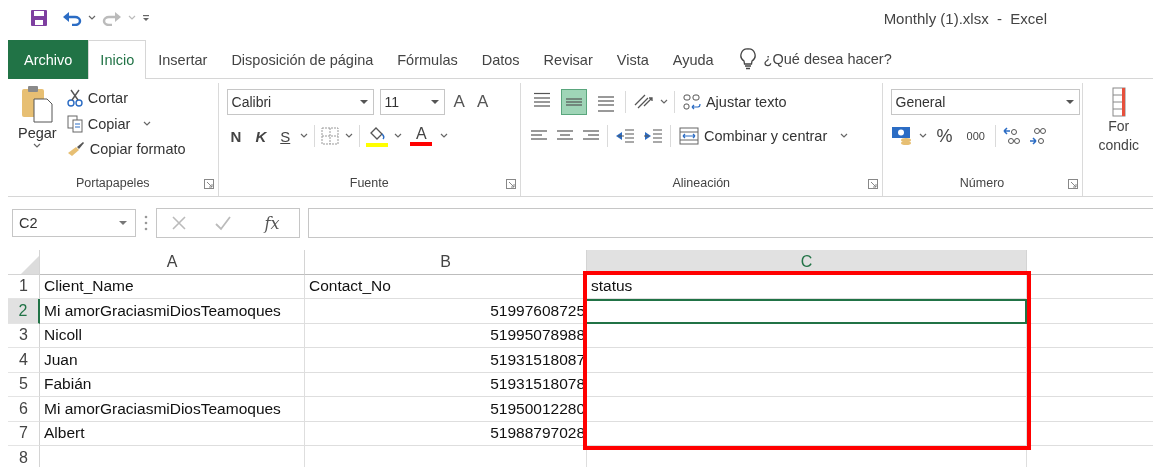 The width and height of the screenshot is (1153, 467). What do you see at coordinates (1011, 136) in the screenshot?
I see `increase-decimal-icon` at bounding box center [1011, 136].